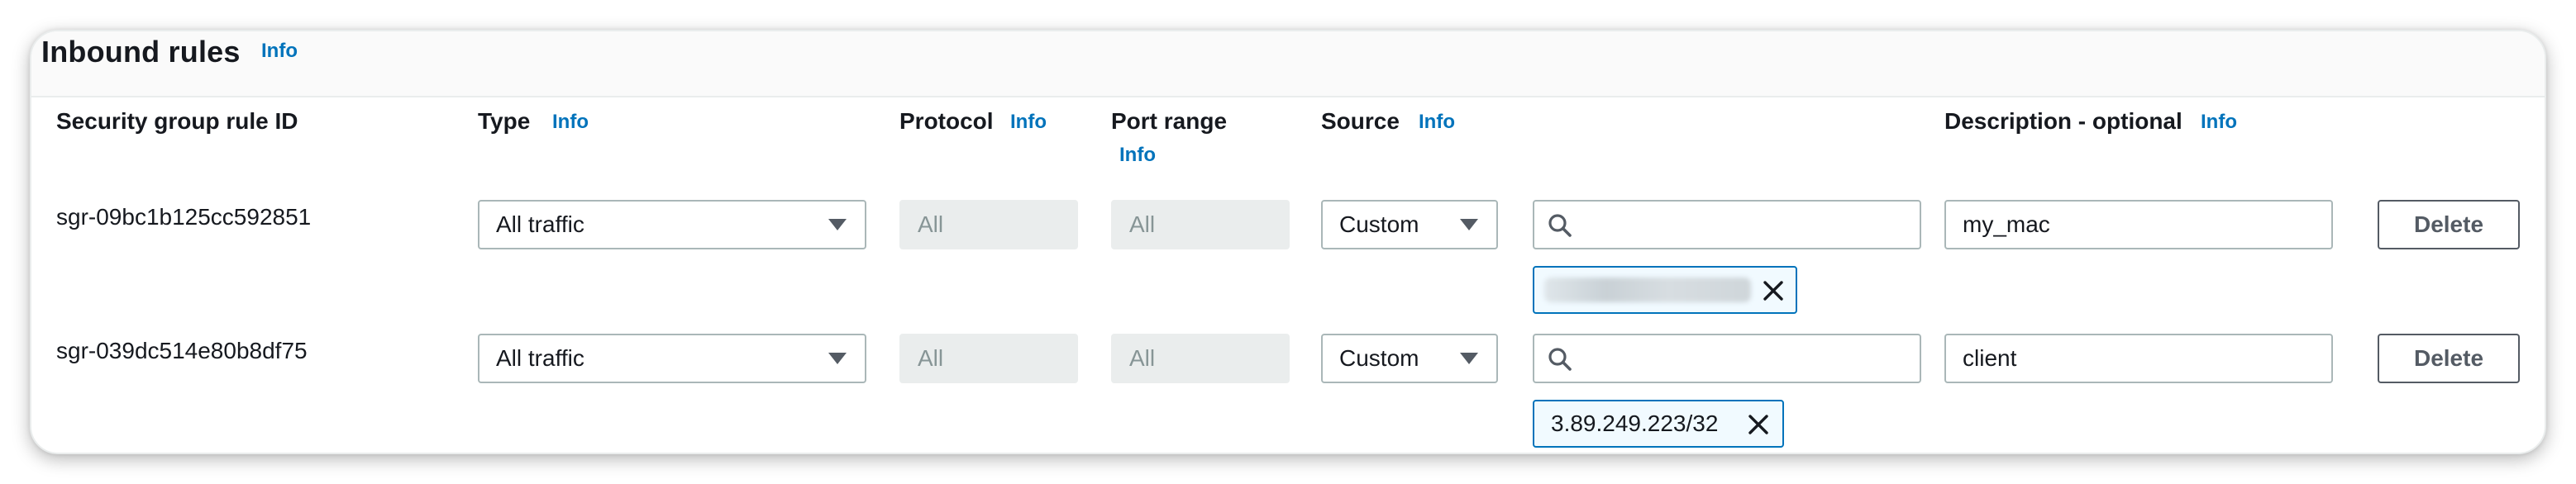 Image resolution: width=2576 pixels, height=484 pixels. I want to click on description-input: my_mac, so click(2138, 224).